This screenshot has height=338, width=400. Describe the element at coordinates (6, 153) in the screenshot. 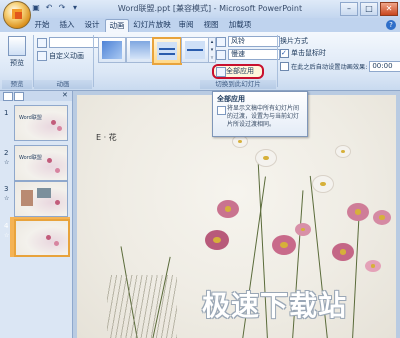

I see `slide-number: 2` at that location.